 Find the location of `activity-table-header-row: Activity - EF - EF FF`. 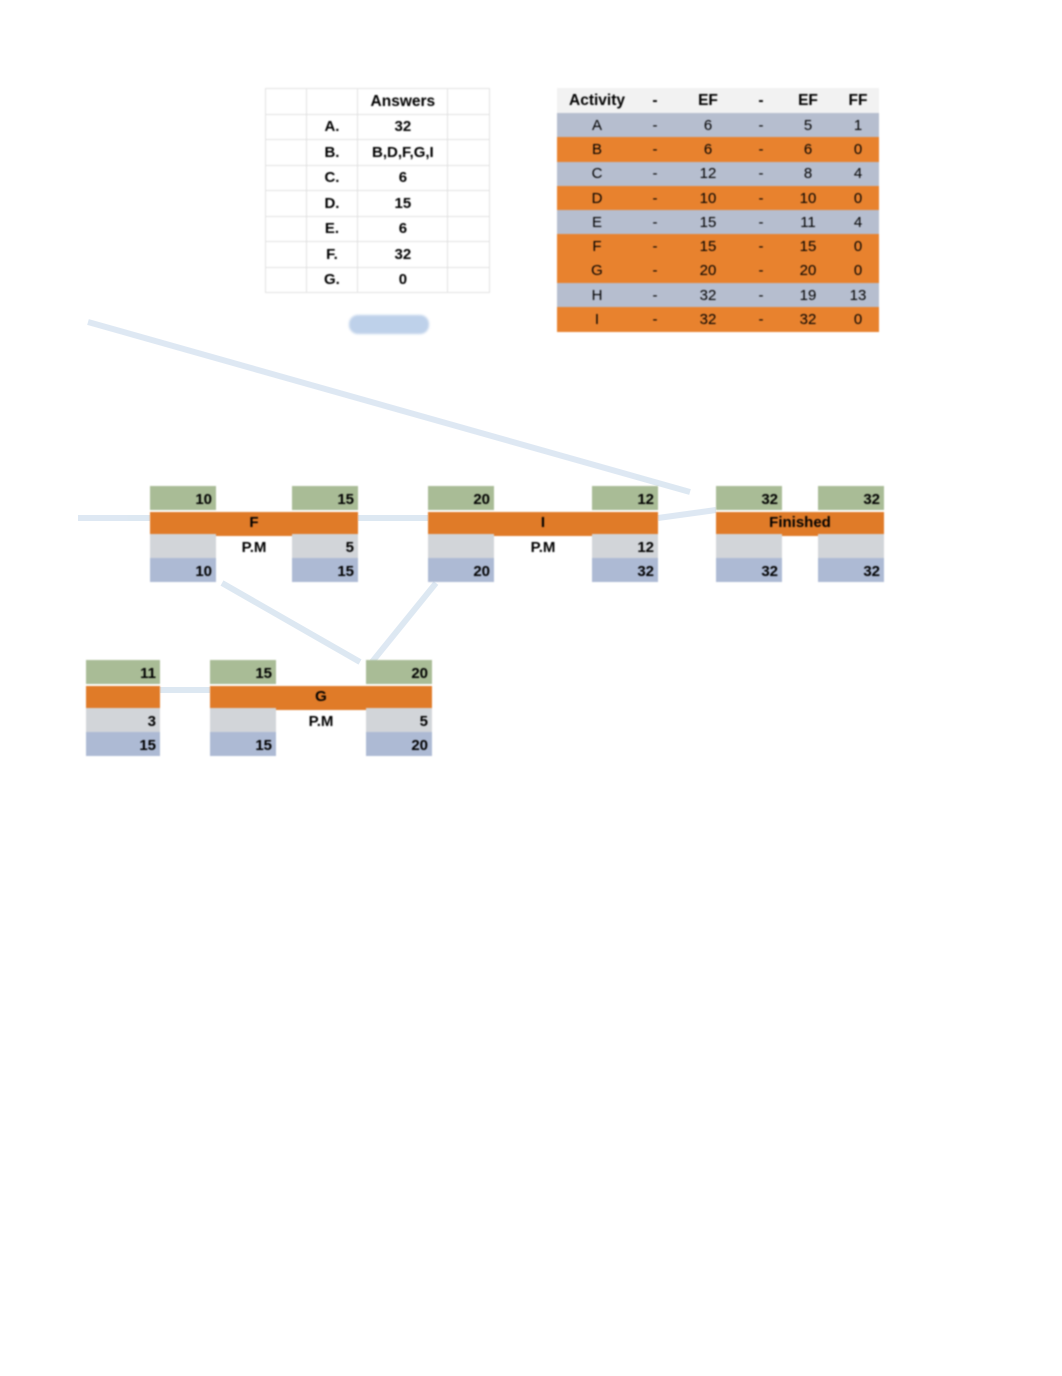

activity-table-header-row: Activity - EF - EF FF is located at coordinates (718, 100).